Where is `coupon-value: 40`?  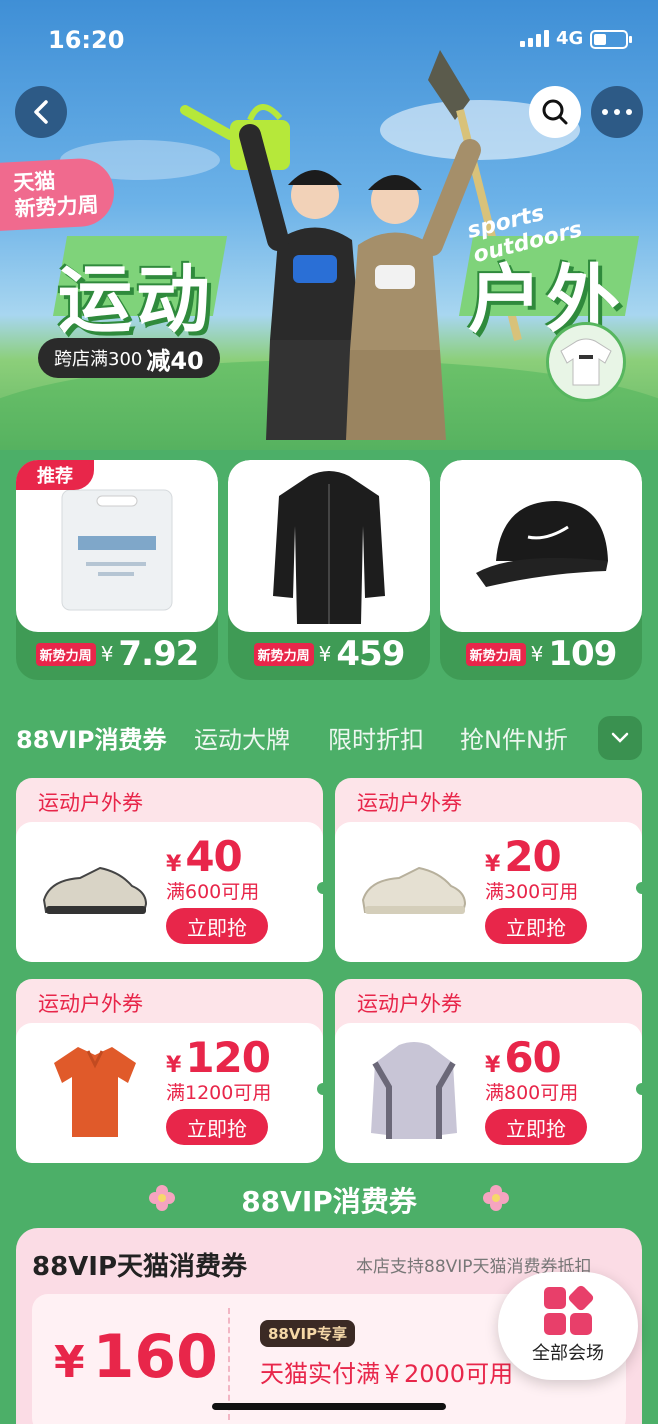 coupon-value: 40 is located at coordinates (213, 856).